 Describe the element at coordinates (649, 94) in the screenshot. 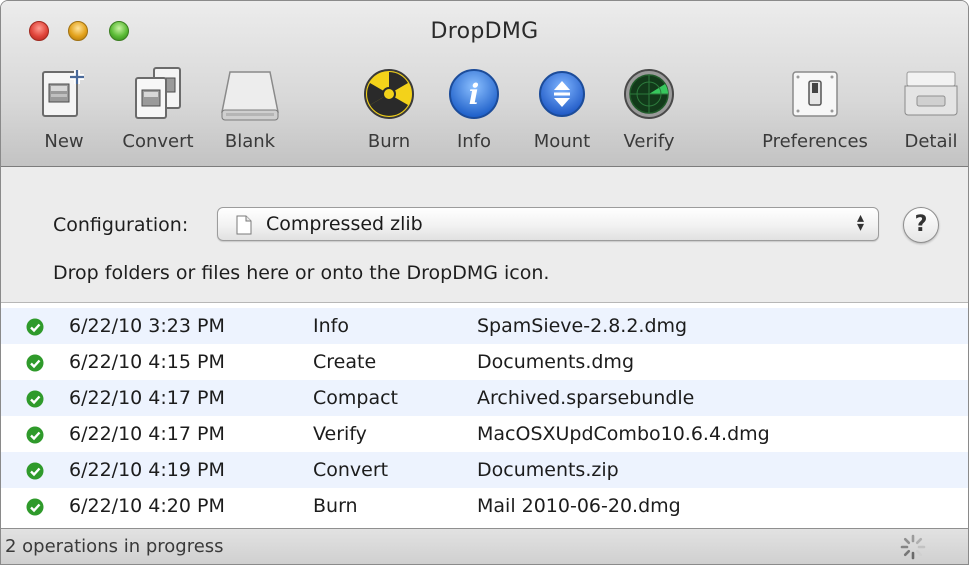

I see `radar-verify-icon` at that location.